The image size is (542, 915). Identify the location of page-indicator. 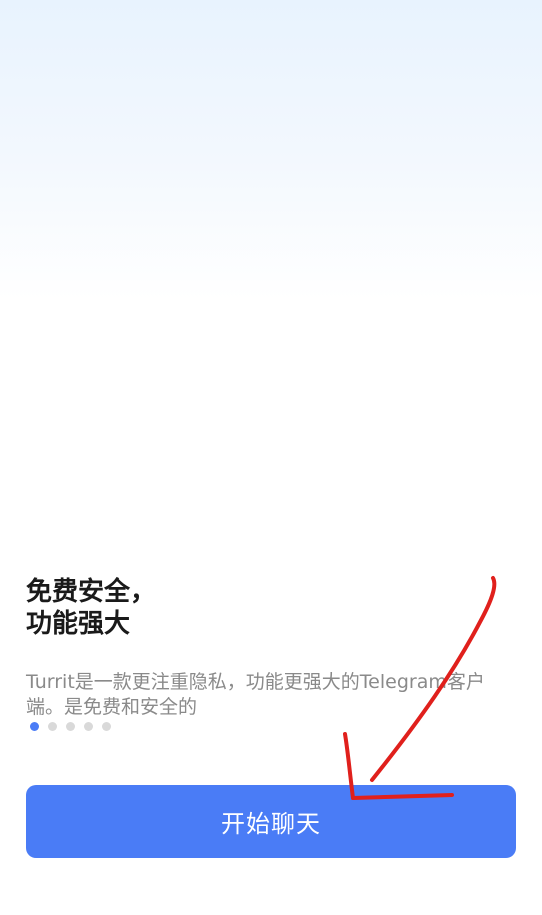
(70, 726).